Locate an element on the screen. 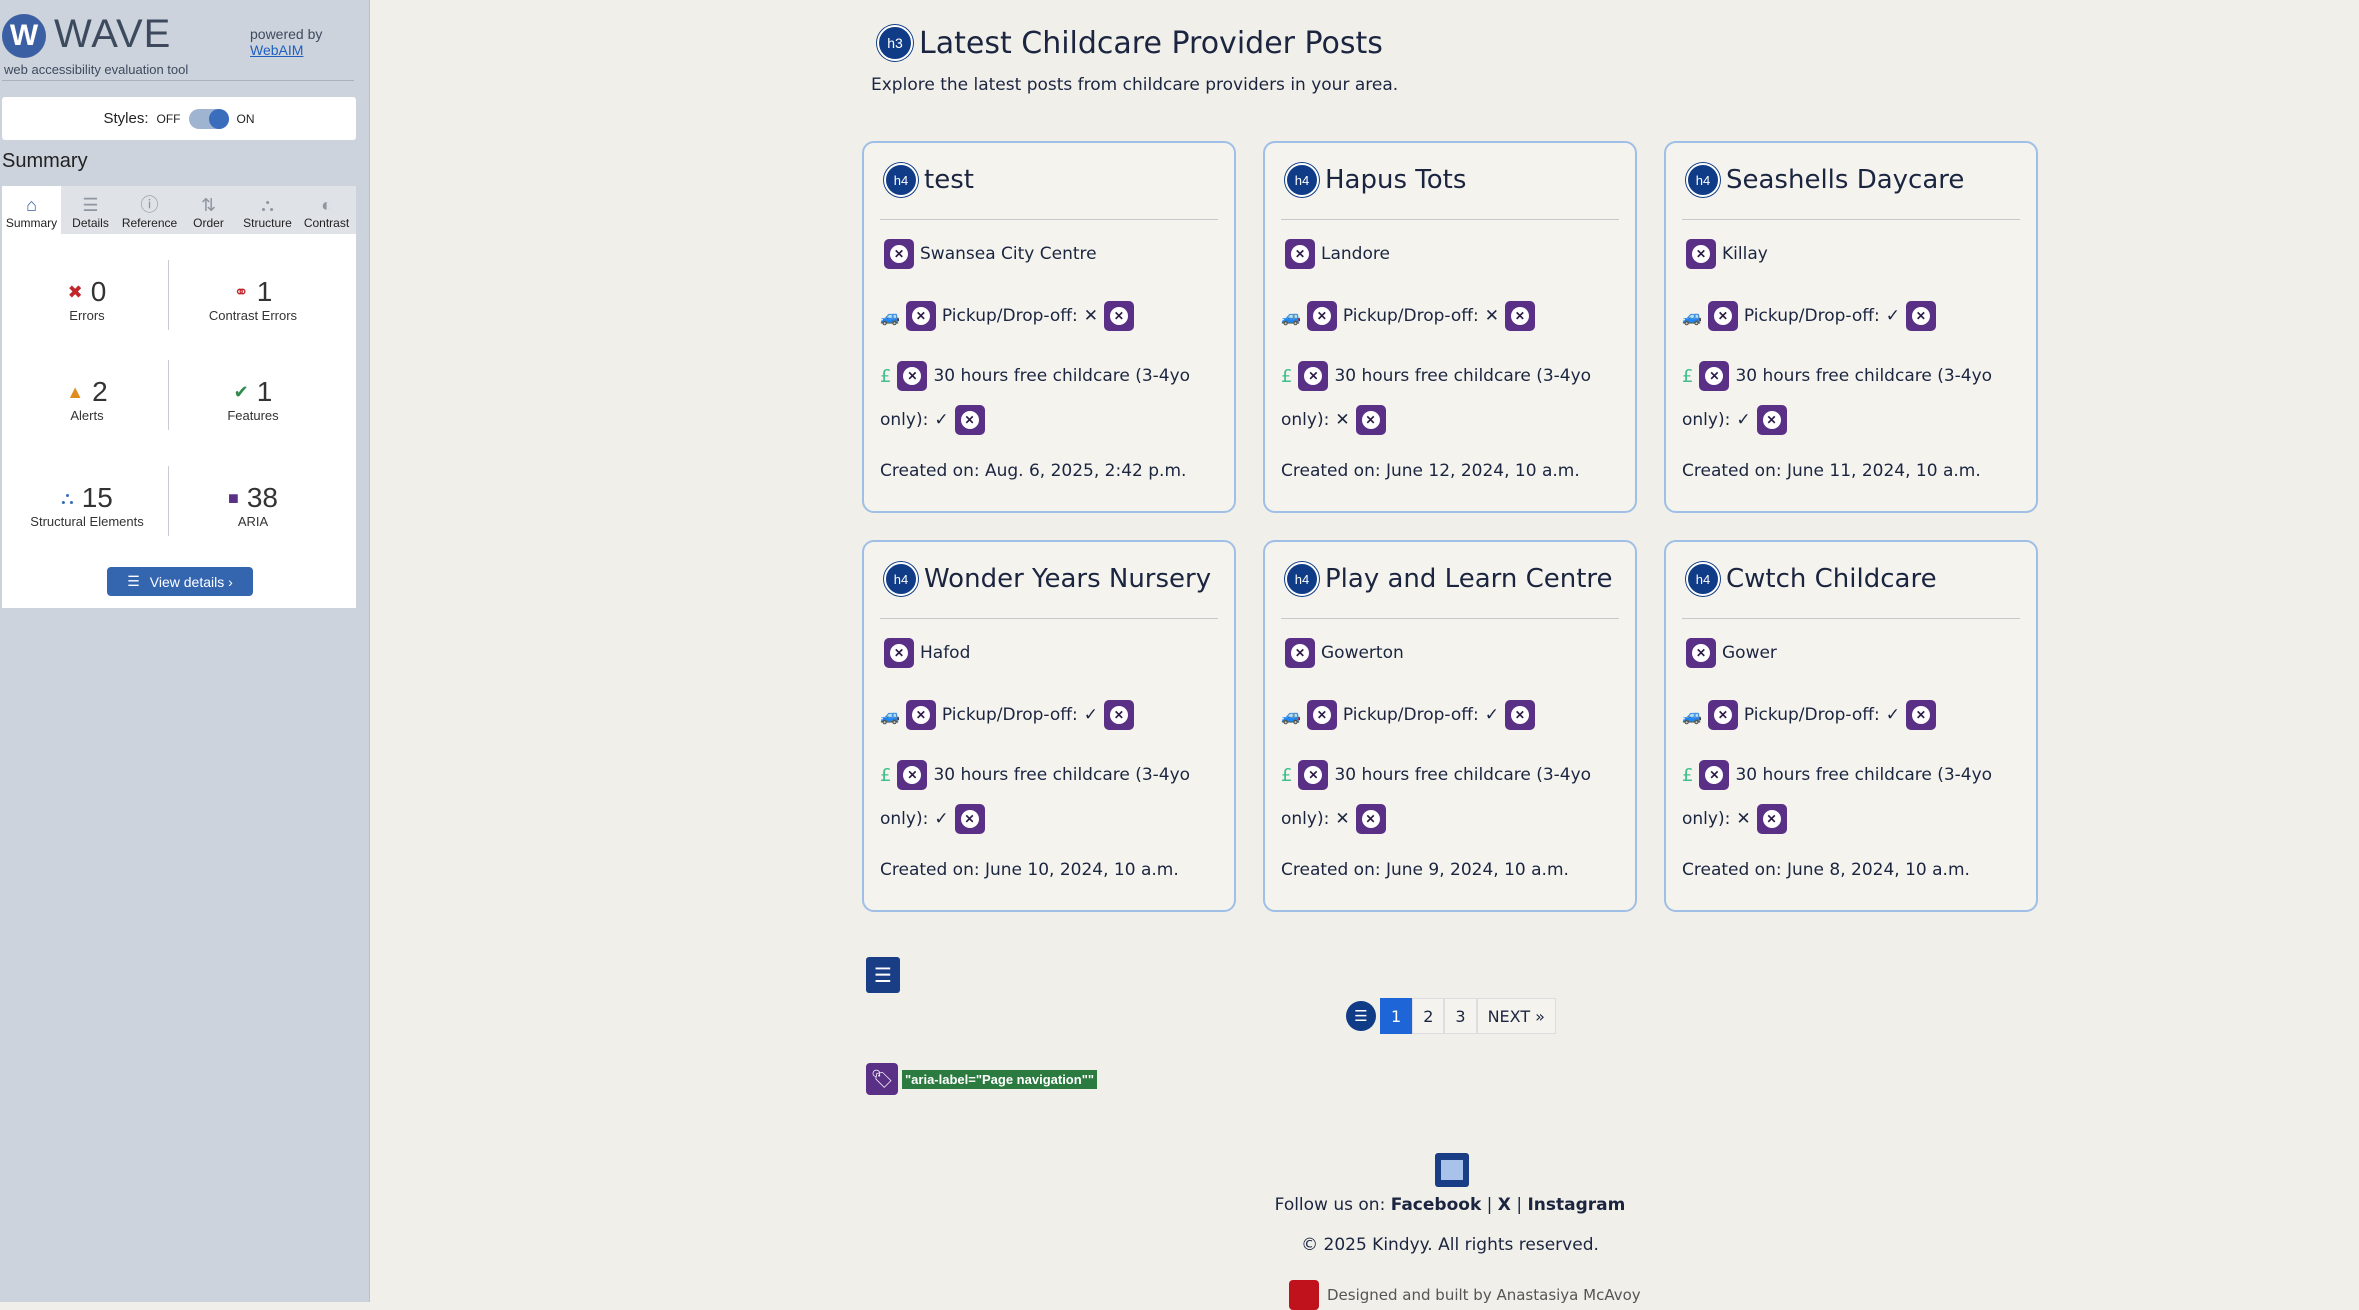  structure-icon: ⛬ is located at coordinates (267, 205).